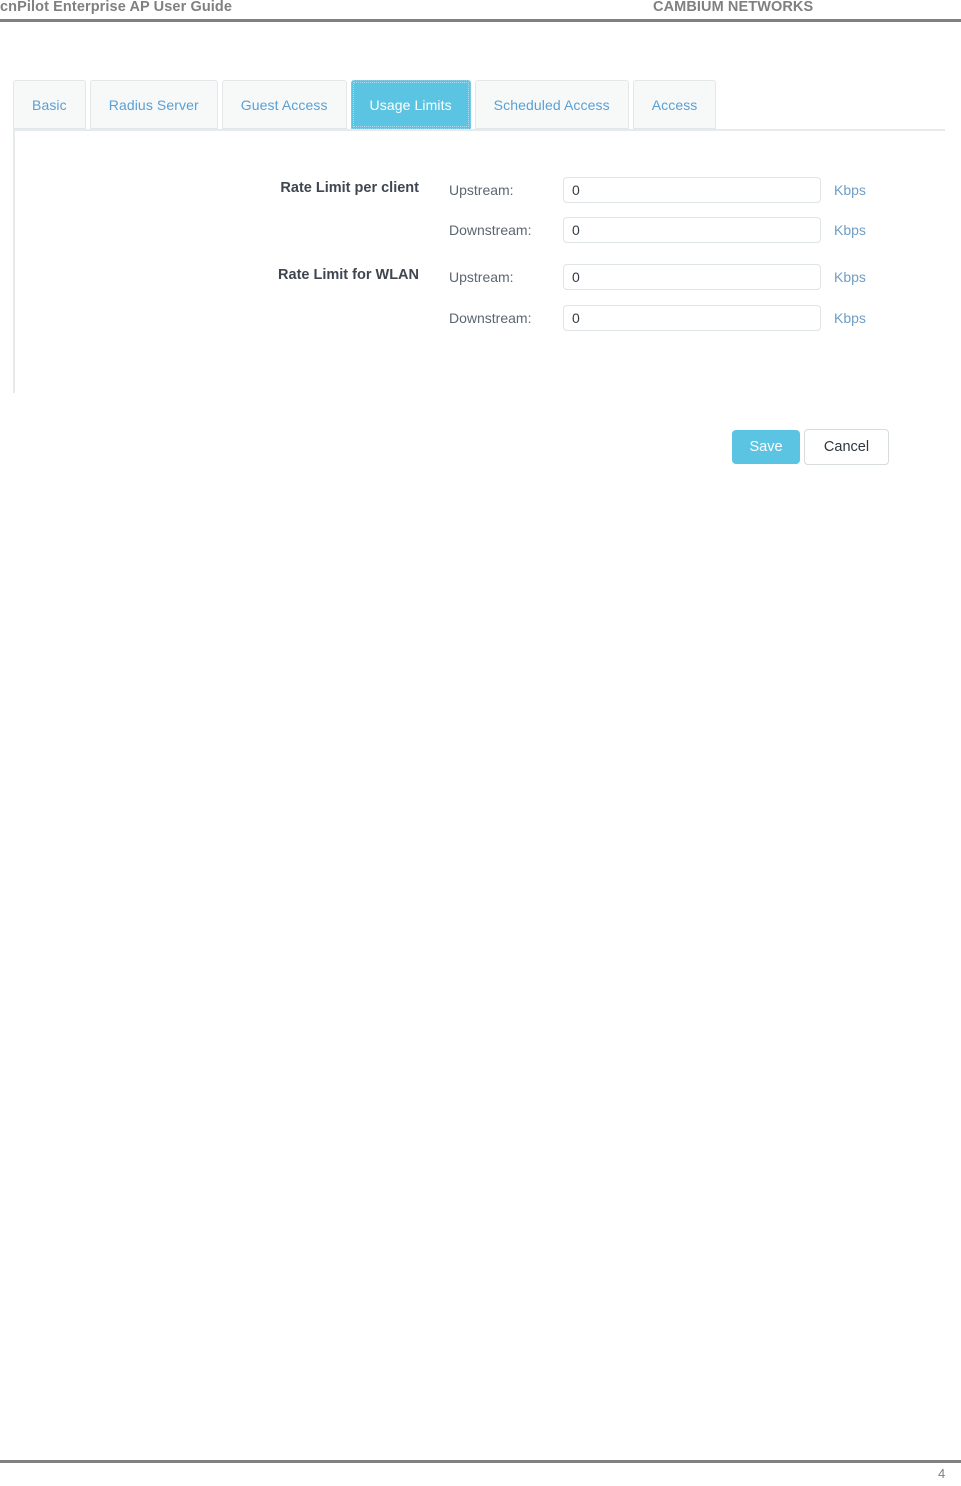 The height and width of the screenshot is (1486, 961). I want to click on input-per-client-upstream, so click(692, 190).